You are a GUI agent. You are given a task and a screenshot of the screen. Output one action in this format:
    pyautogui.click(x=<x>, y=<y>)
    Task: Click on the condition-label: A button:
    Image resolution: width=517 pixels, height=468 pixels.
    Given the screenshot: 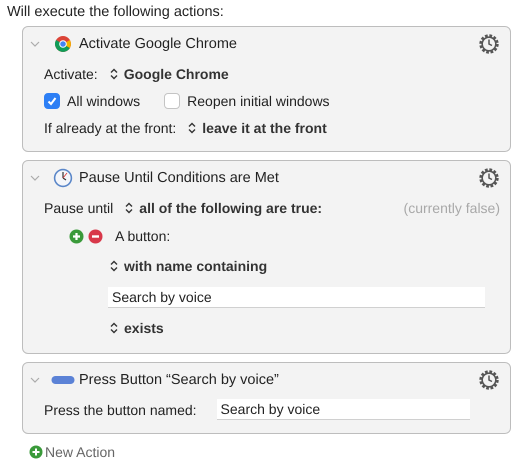 What is the action you would take?
    pyautogui.click(x=142, y=236)
    